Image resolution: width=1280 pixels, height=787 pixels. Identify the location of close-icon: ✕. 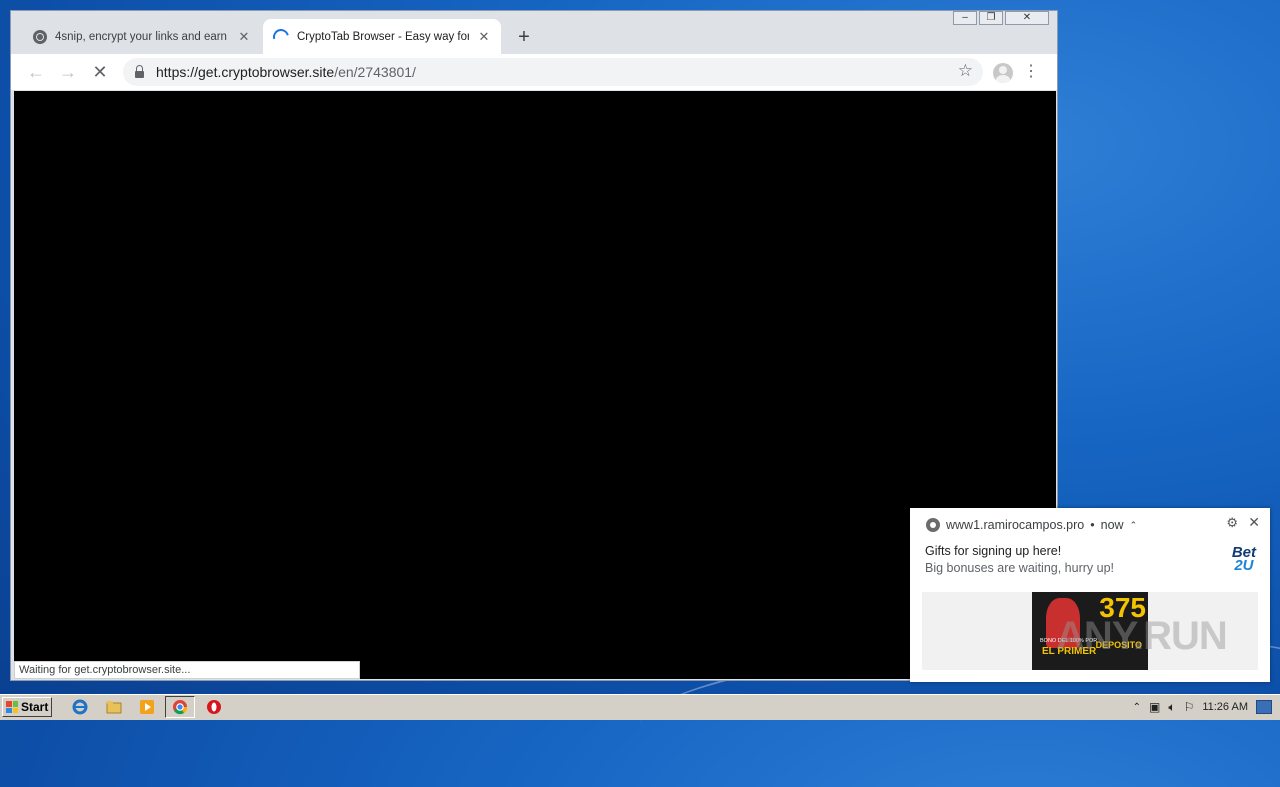
(1254, 522).